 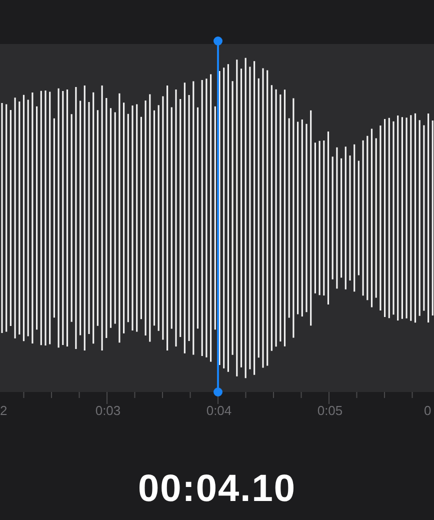 I want to click on time-label: 0:03, so click(x=108, y=410).